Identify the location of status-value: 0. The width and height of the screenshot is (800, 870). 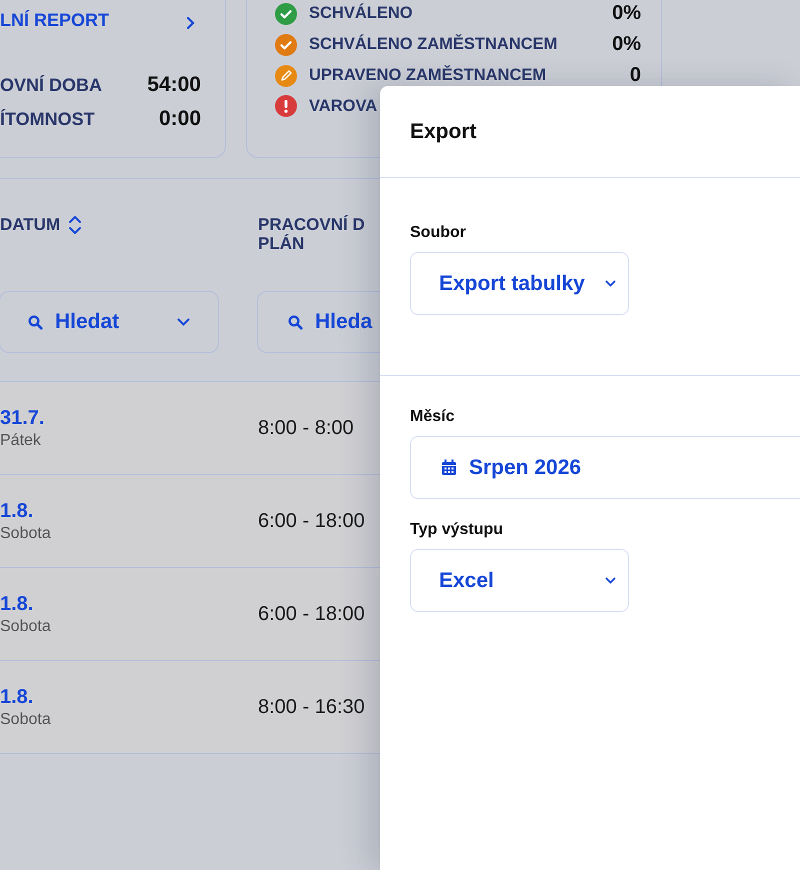
(634, 75).